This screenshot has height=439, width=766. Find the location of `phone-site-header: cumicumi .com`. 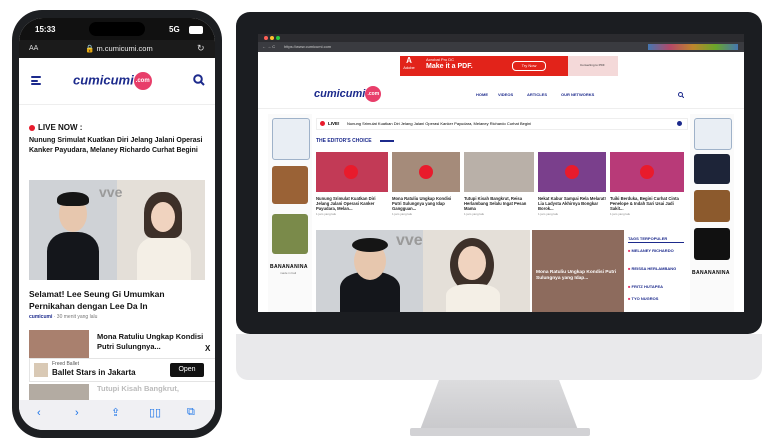

phone-site-header: cumicumi .com is located at coordinates (117, 81).